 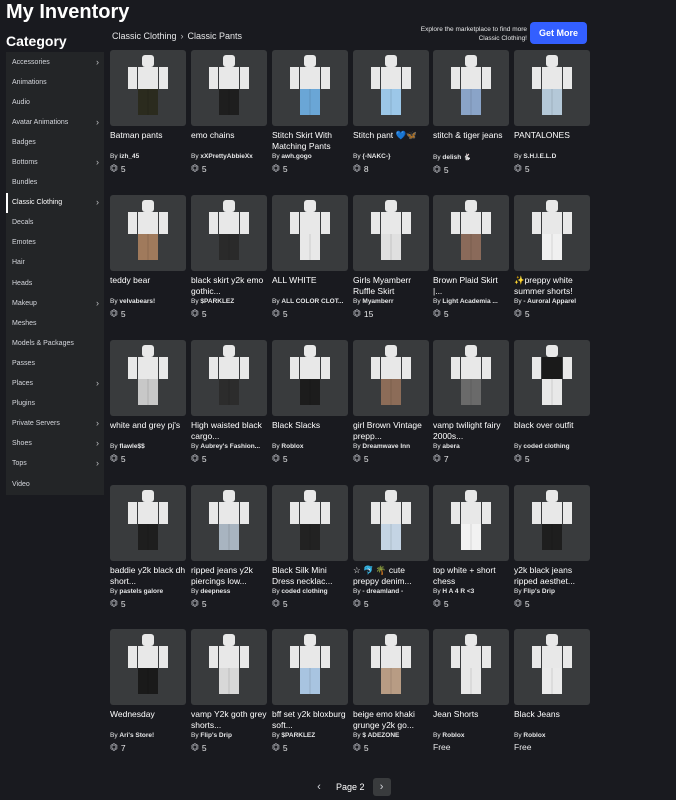 What do you see at coordinates (552, 430) in the screenshot?
I see `item-name: black over outfit` at bounding box center [552, 430].